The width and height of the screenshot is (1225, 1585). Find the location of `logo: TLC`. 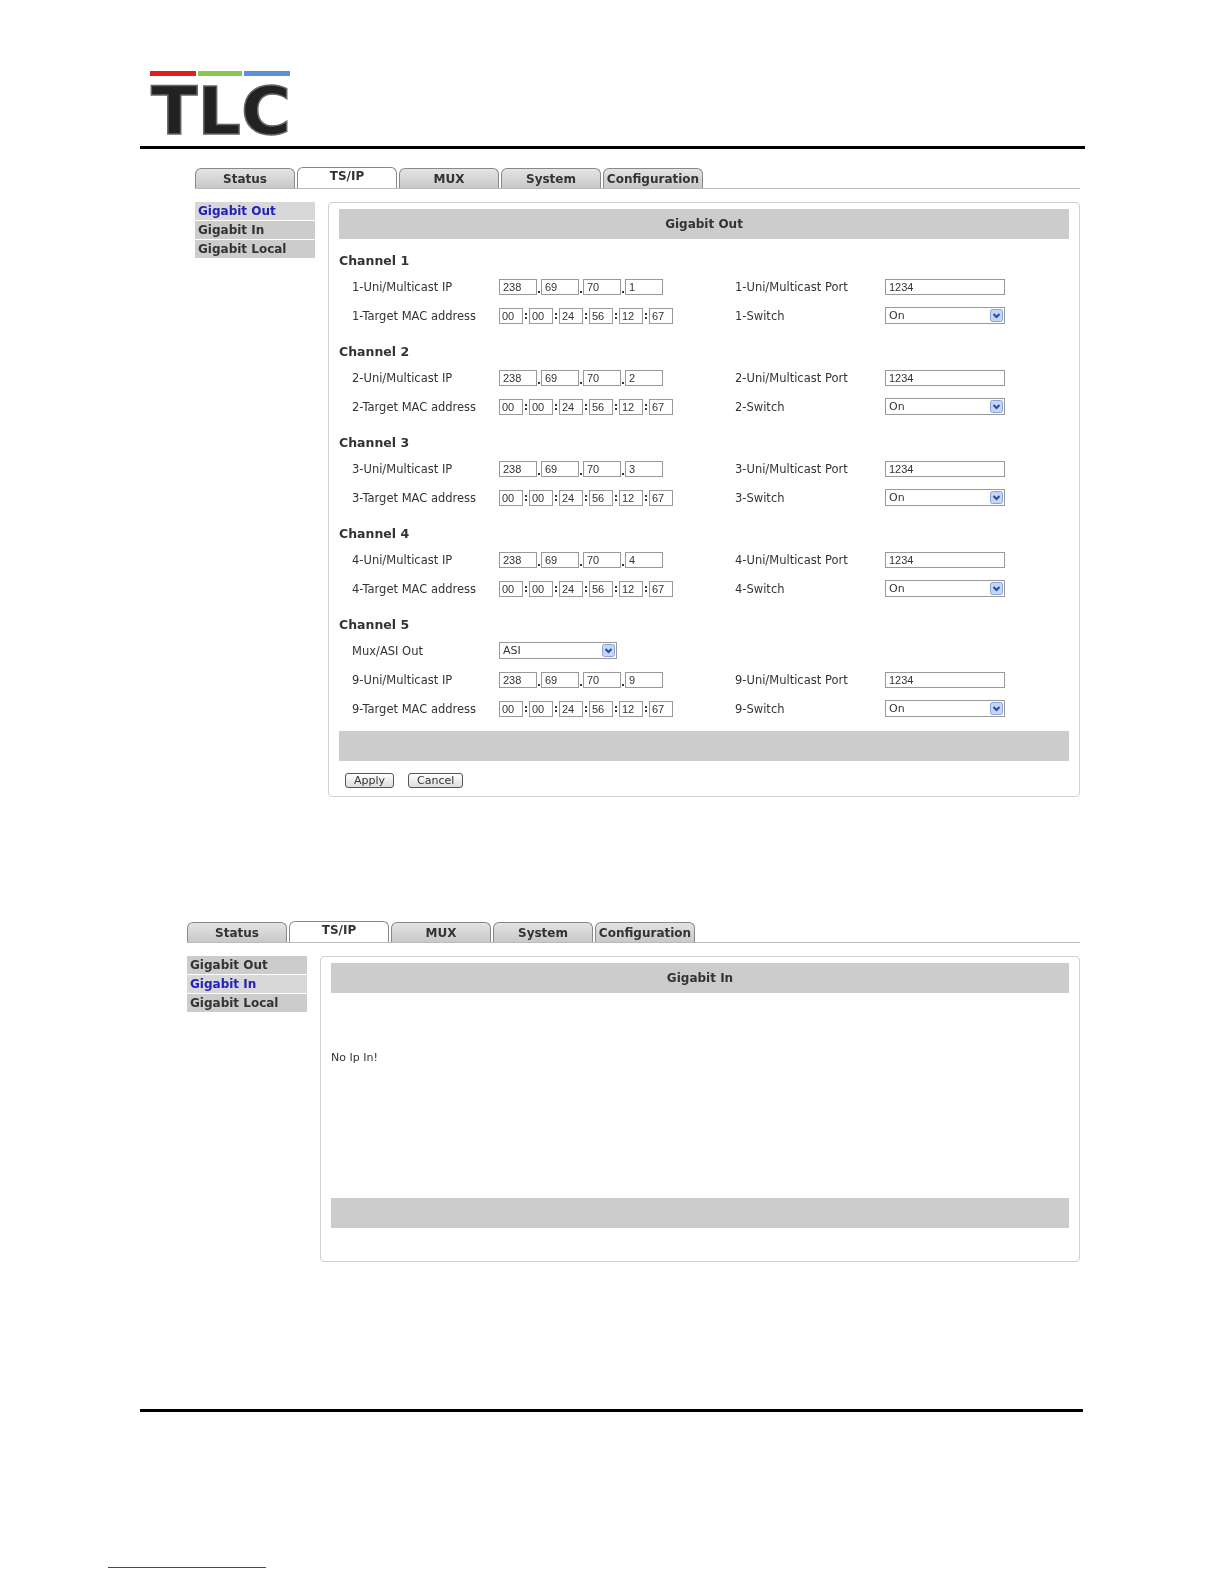

logo: TLC is located at coordinates (221, 103).